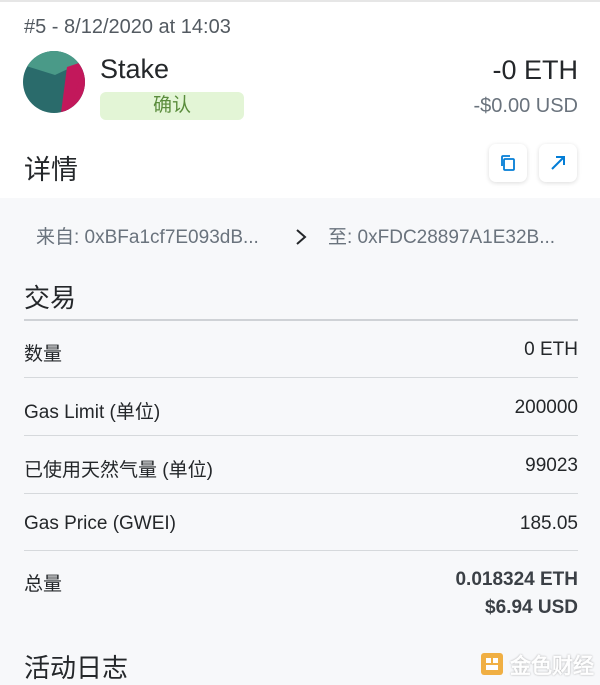 This screenshot has height=685, width=600. Describe the element at coordinates (127, 27) in the screenshot. I see `transaction-id: #5 - 8/12/2020 at 14:03` at that location.